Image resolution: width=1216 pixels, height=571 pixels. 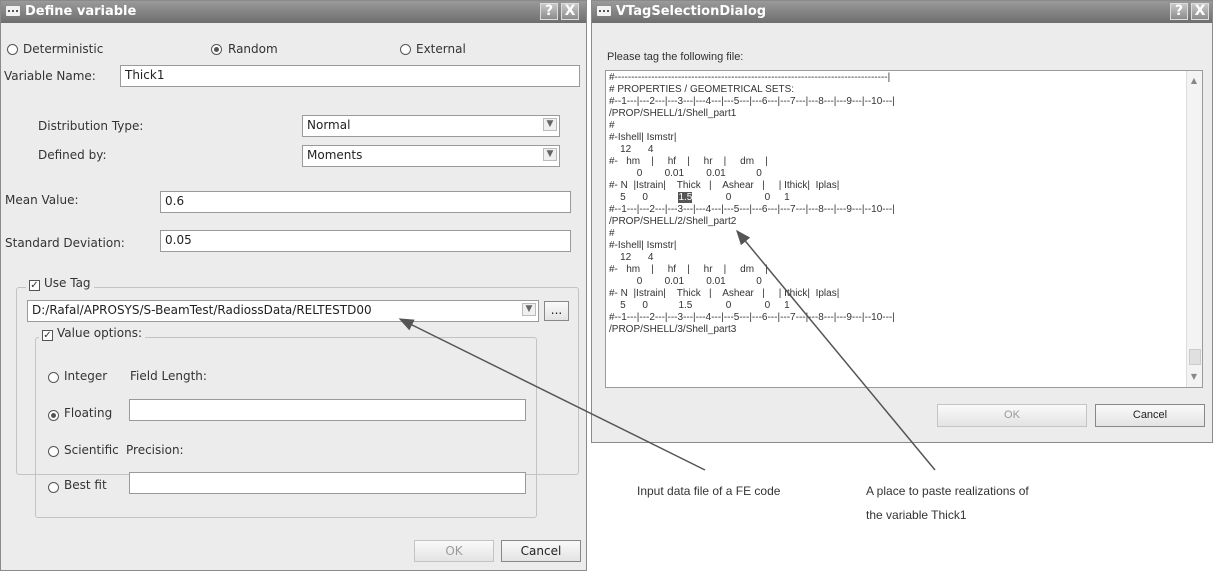 What do you see at coordinates (155, 450) in the screenshot?
I see `precision-label: Precision:` at bounding box center [155, 450].